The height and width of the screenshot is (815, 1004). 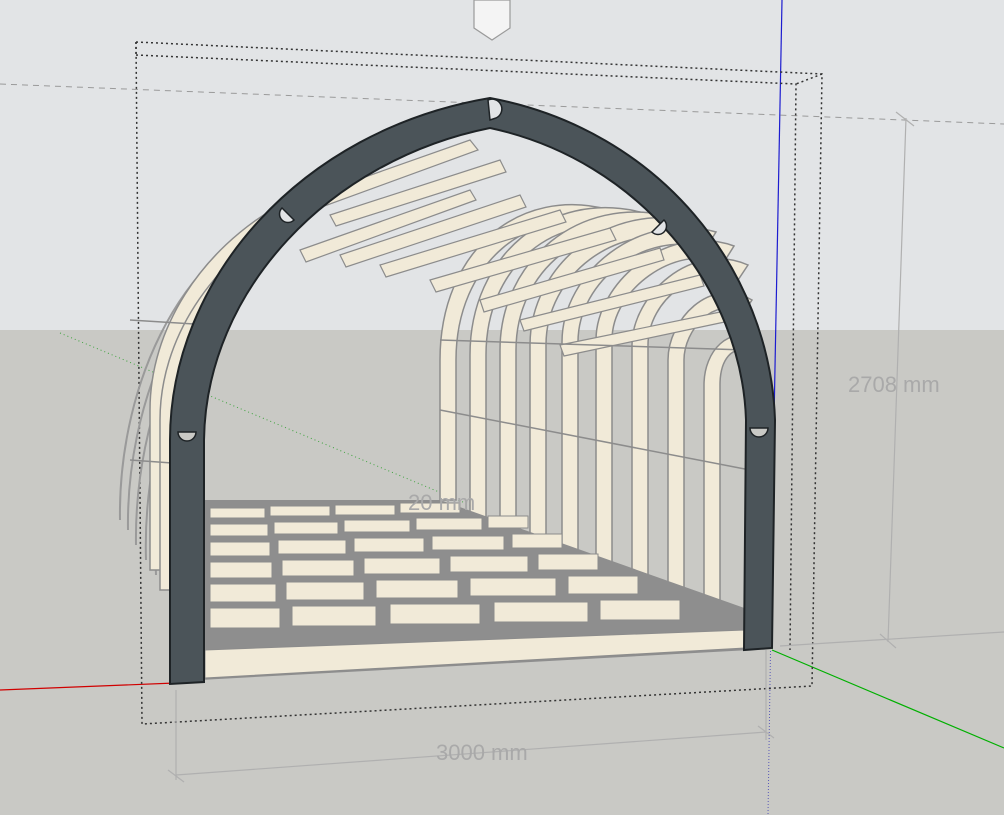 What do you see at coordinates (482, 752) in the screenshot?
I see `width-dimension-label: 3000 mm` at bounding box center [482, 752].